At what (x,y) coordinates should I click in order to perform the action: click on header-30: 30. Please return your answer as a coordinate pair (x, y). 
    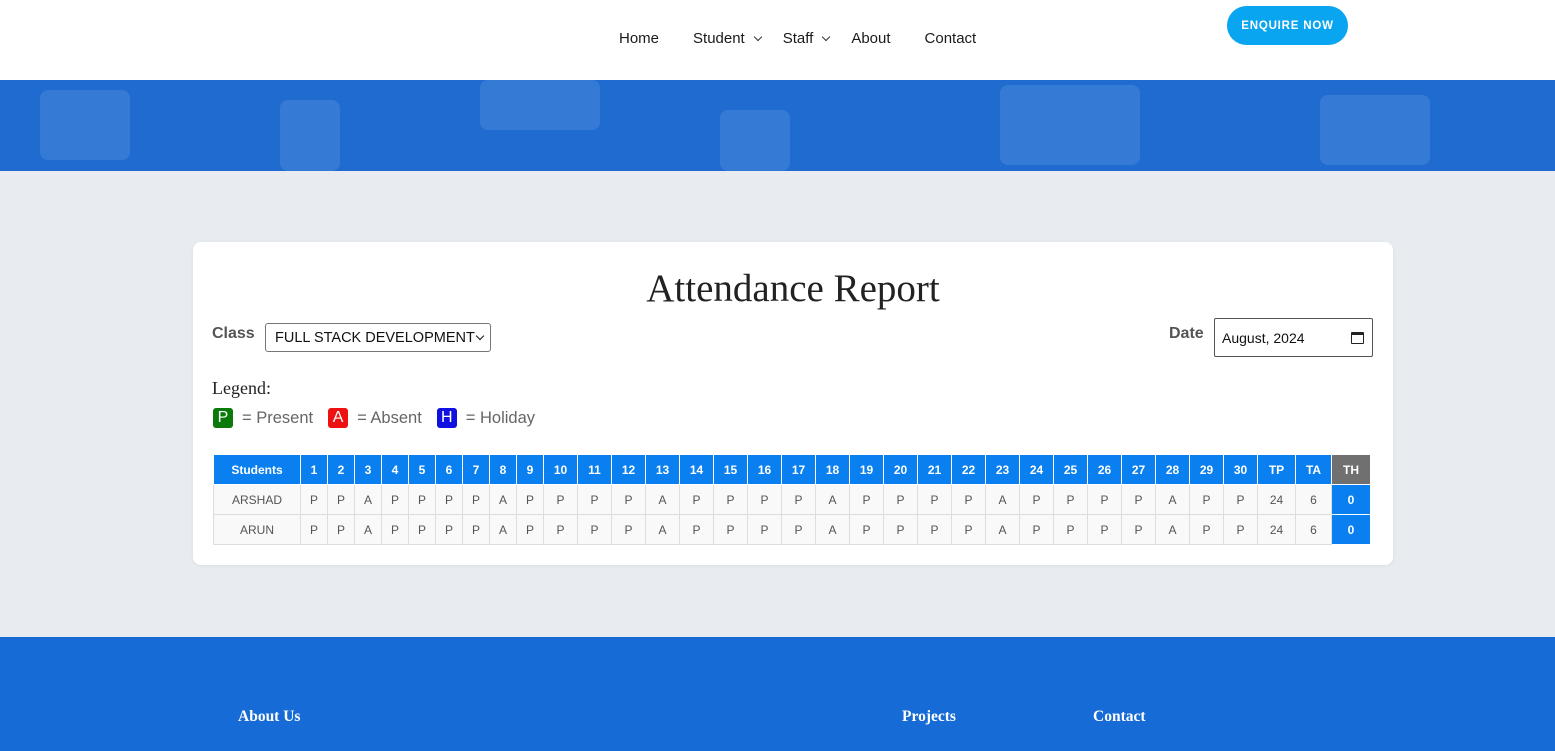
    Looking at the image, I should click on (1240, 469).